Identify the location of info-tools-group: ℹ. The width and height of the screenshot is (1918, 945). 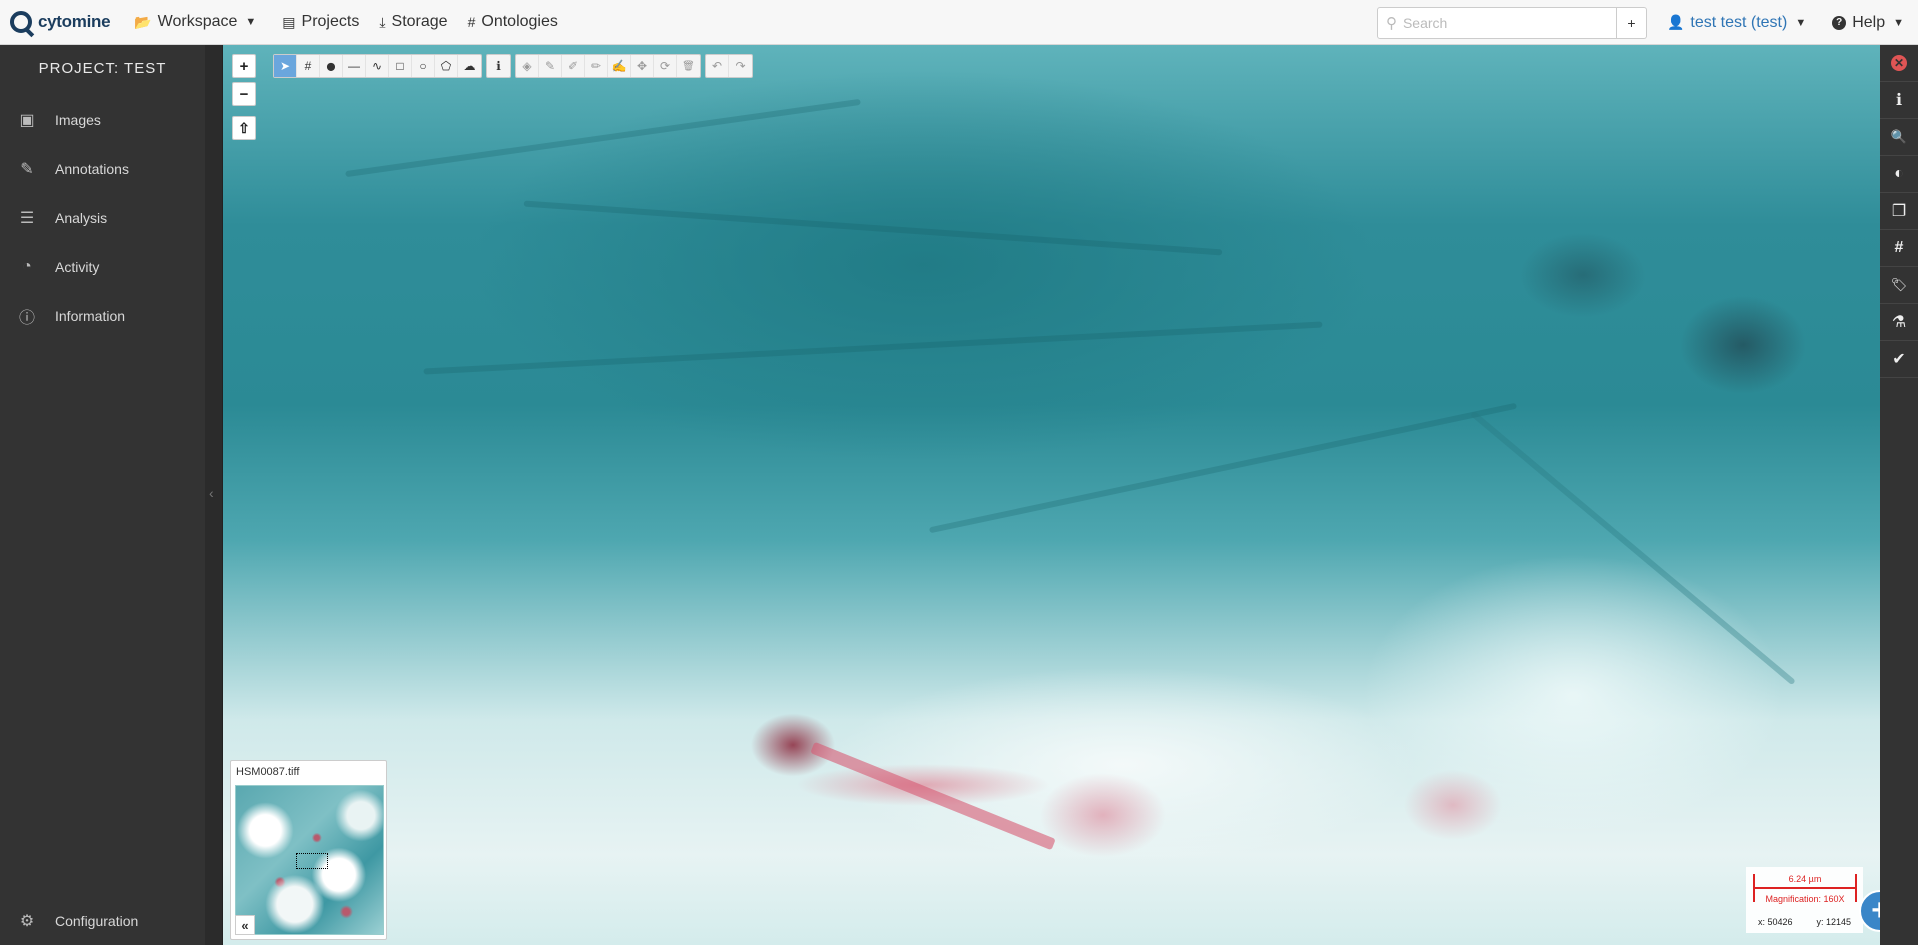
(498, 66).